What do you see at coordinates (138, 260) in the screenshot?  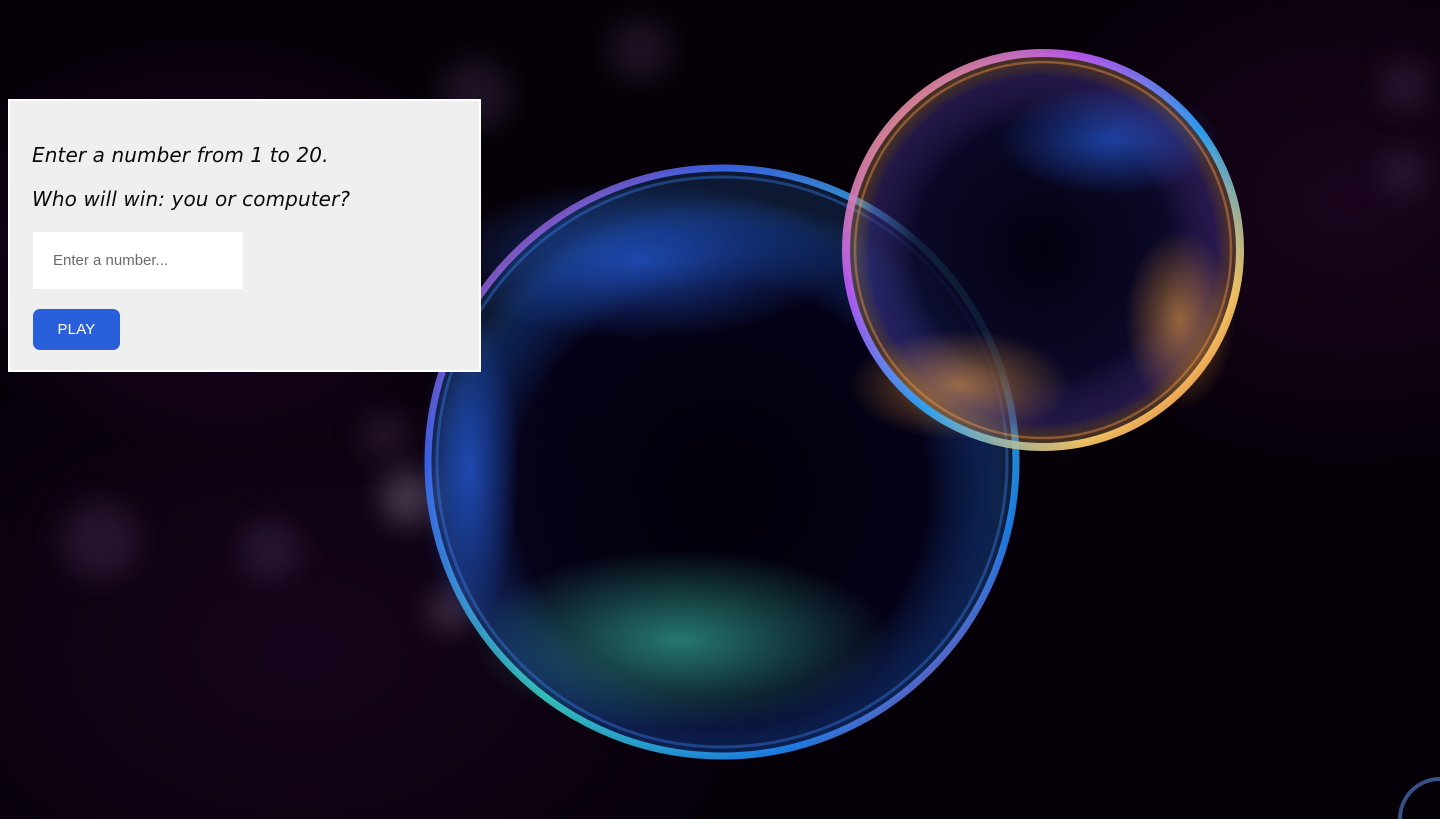 I see `number-input` at bounding box center [138, 260].